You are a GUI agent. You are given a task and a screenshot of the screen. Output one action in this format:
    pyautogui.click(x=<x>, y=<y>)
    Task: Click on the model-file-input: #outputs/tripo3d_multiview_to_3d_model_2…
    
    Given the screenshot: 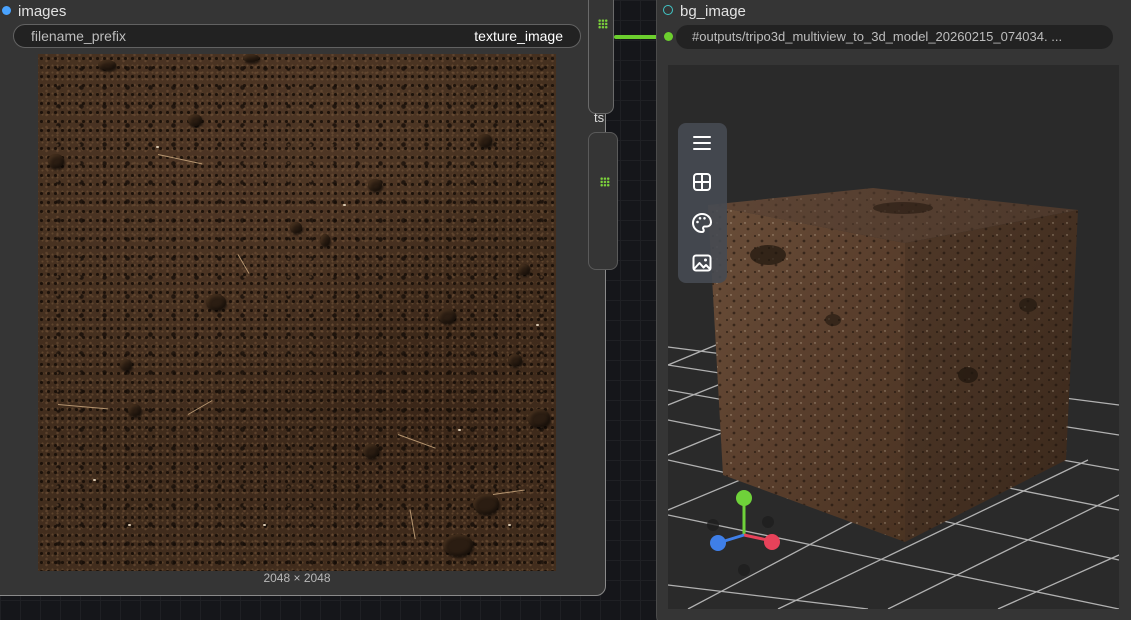 What is the action you would take?
    pyautogui.click(x=894, y=37)
    